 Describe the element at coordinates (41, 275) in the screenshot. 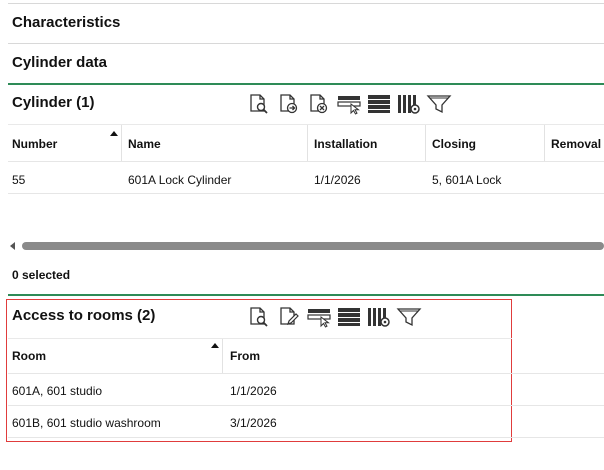

I see `selection-count: 0 selected` at that location.